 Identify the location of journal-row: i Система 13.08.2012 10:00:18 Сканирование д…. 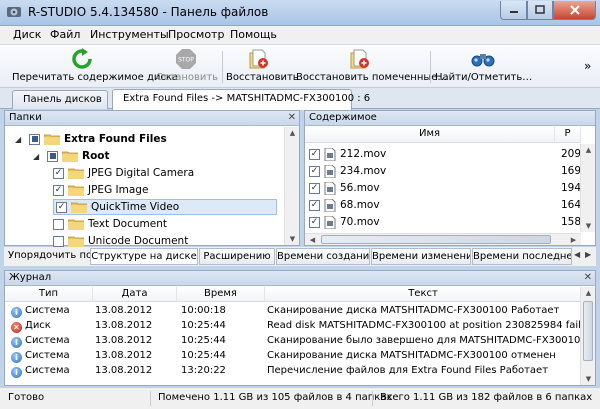
(293, 311).